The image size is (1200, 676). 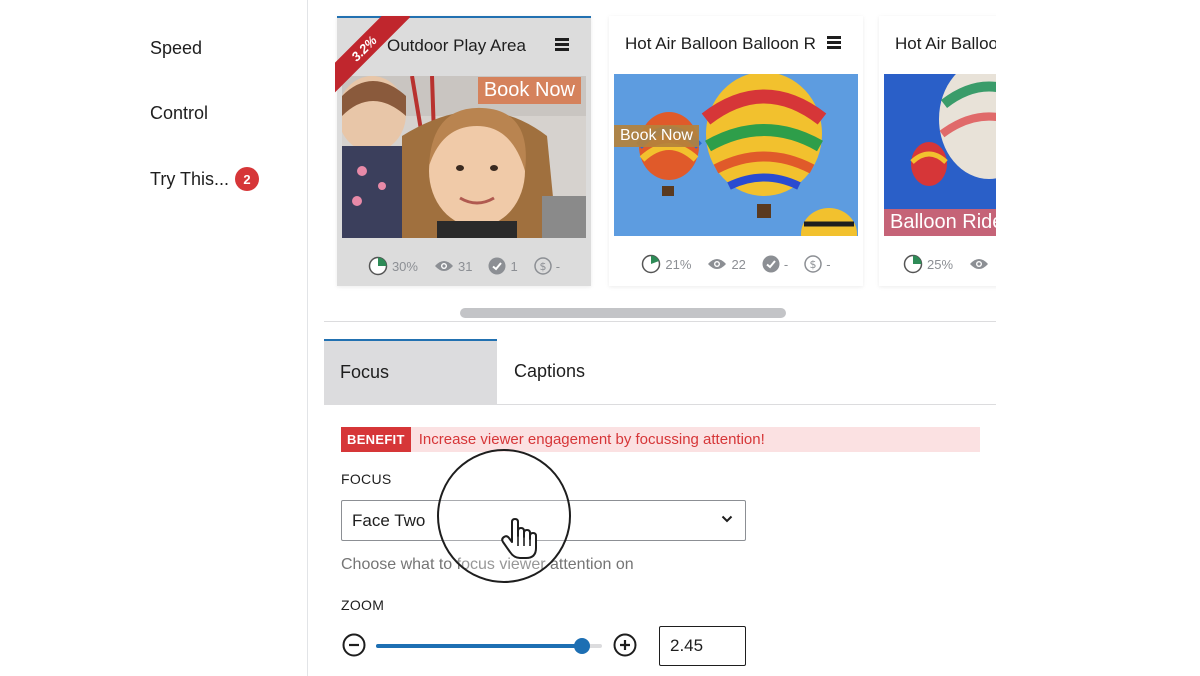 What do you see at coordinates (660, 372) in the screenshot?
I see `settings-tabs: Focus Captions` at bounding box center [660, 372].